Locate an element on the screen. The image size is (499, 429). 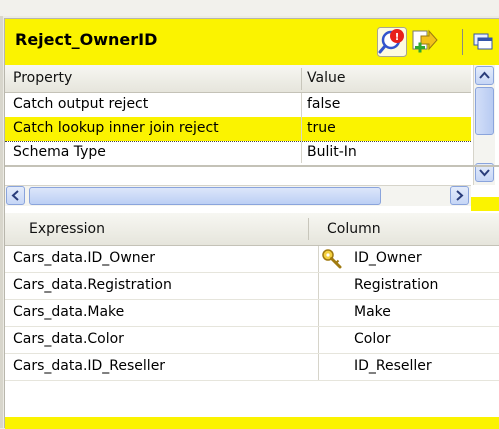
expression-table-header: Expression Column is located at coordinates (252, 229).